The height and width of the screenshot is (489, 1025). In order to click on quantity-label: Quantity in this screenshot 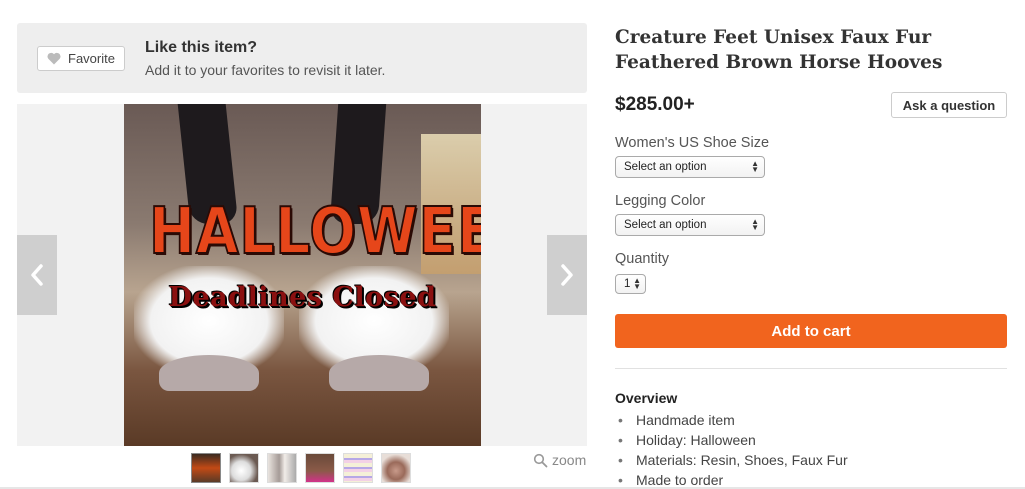, I will do `click(642, 259)`.